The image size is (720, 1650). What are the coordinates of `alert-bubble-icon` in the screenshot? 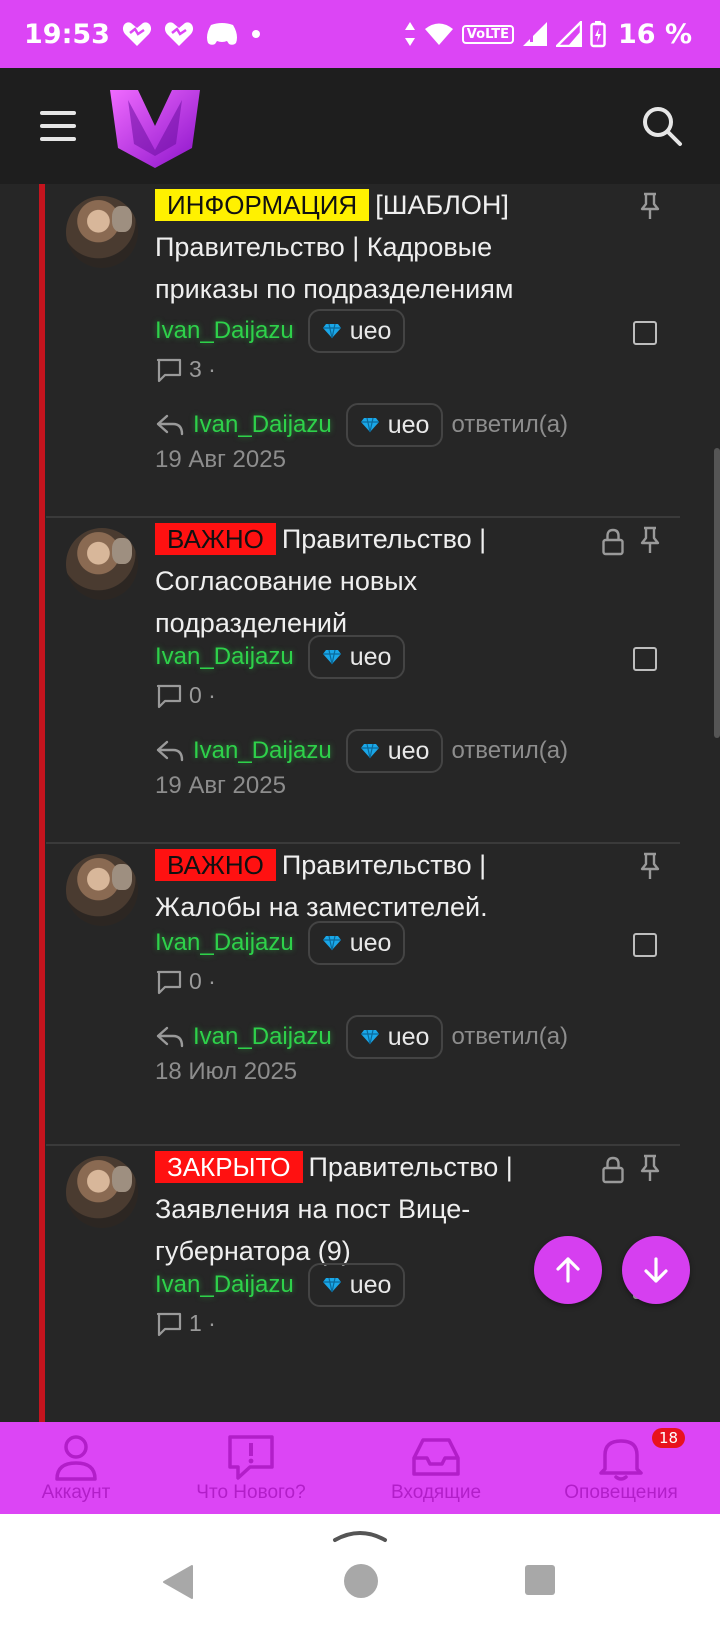 It's located at (251, 1457).